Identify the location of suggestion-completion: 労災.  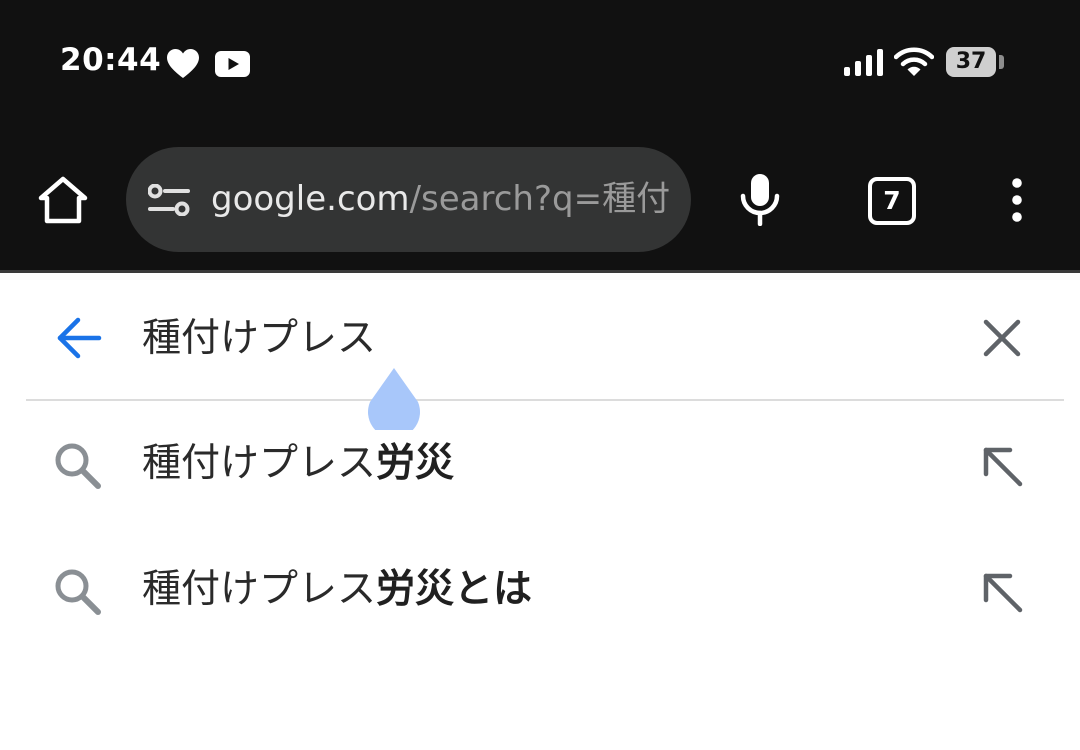
(415, 463).